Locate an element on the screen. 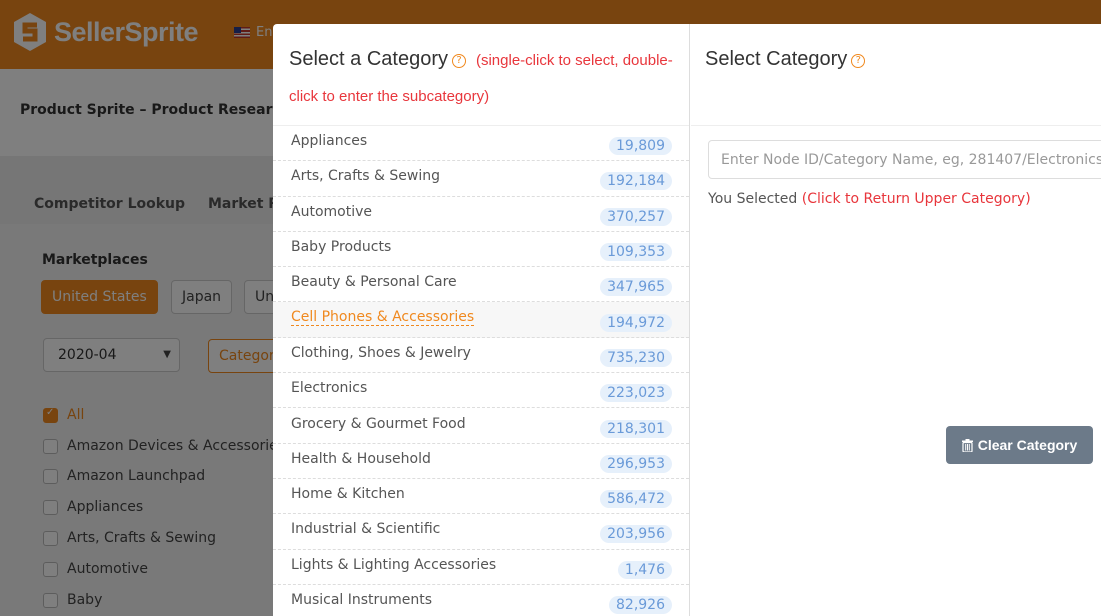 This screenshot has height=616, width=1101. product-count-badge: 109,353 is located at coordinates (636, 252).